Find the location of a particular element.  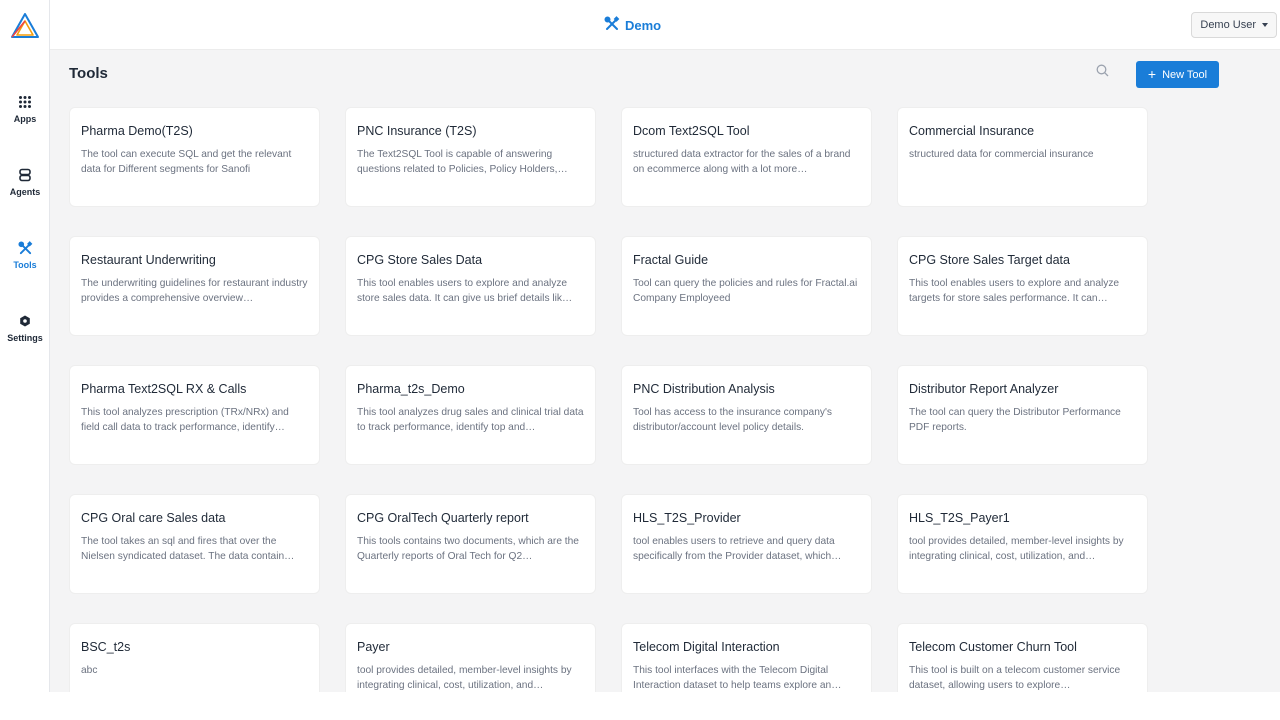

sidebar-item-apps: Apps is located at coordinates (25, 119).